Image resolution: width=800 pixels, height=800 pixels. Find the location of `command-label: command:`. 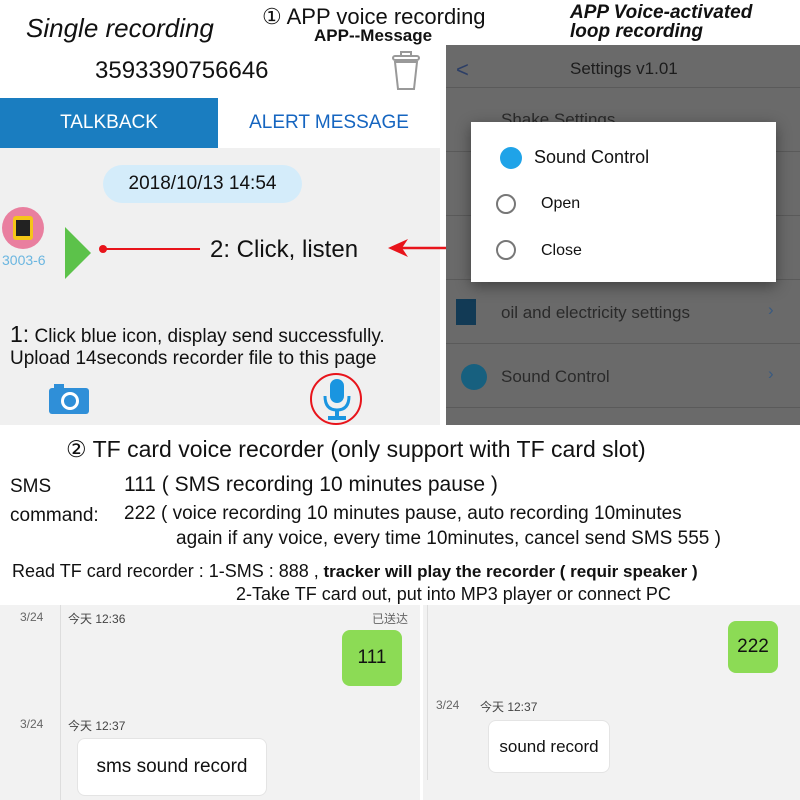

command-label: command: is located at coordinates (54, 515).